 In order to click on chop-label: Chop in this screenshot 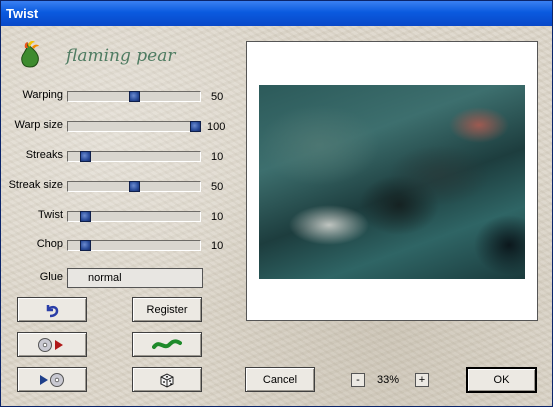, I will do `click(49, 244)`.